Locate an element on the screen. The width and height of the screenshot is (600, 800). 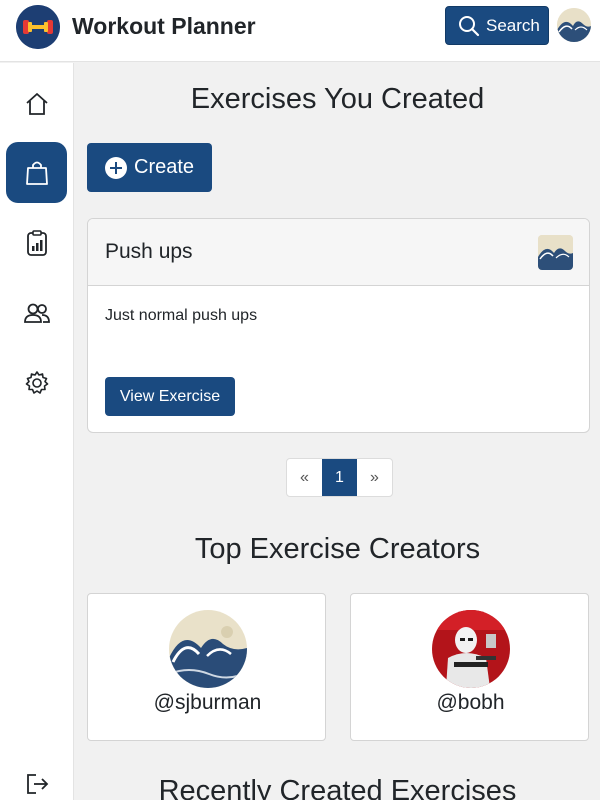
sidebar-item-home is located at coordinates (36, 103).